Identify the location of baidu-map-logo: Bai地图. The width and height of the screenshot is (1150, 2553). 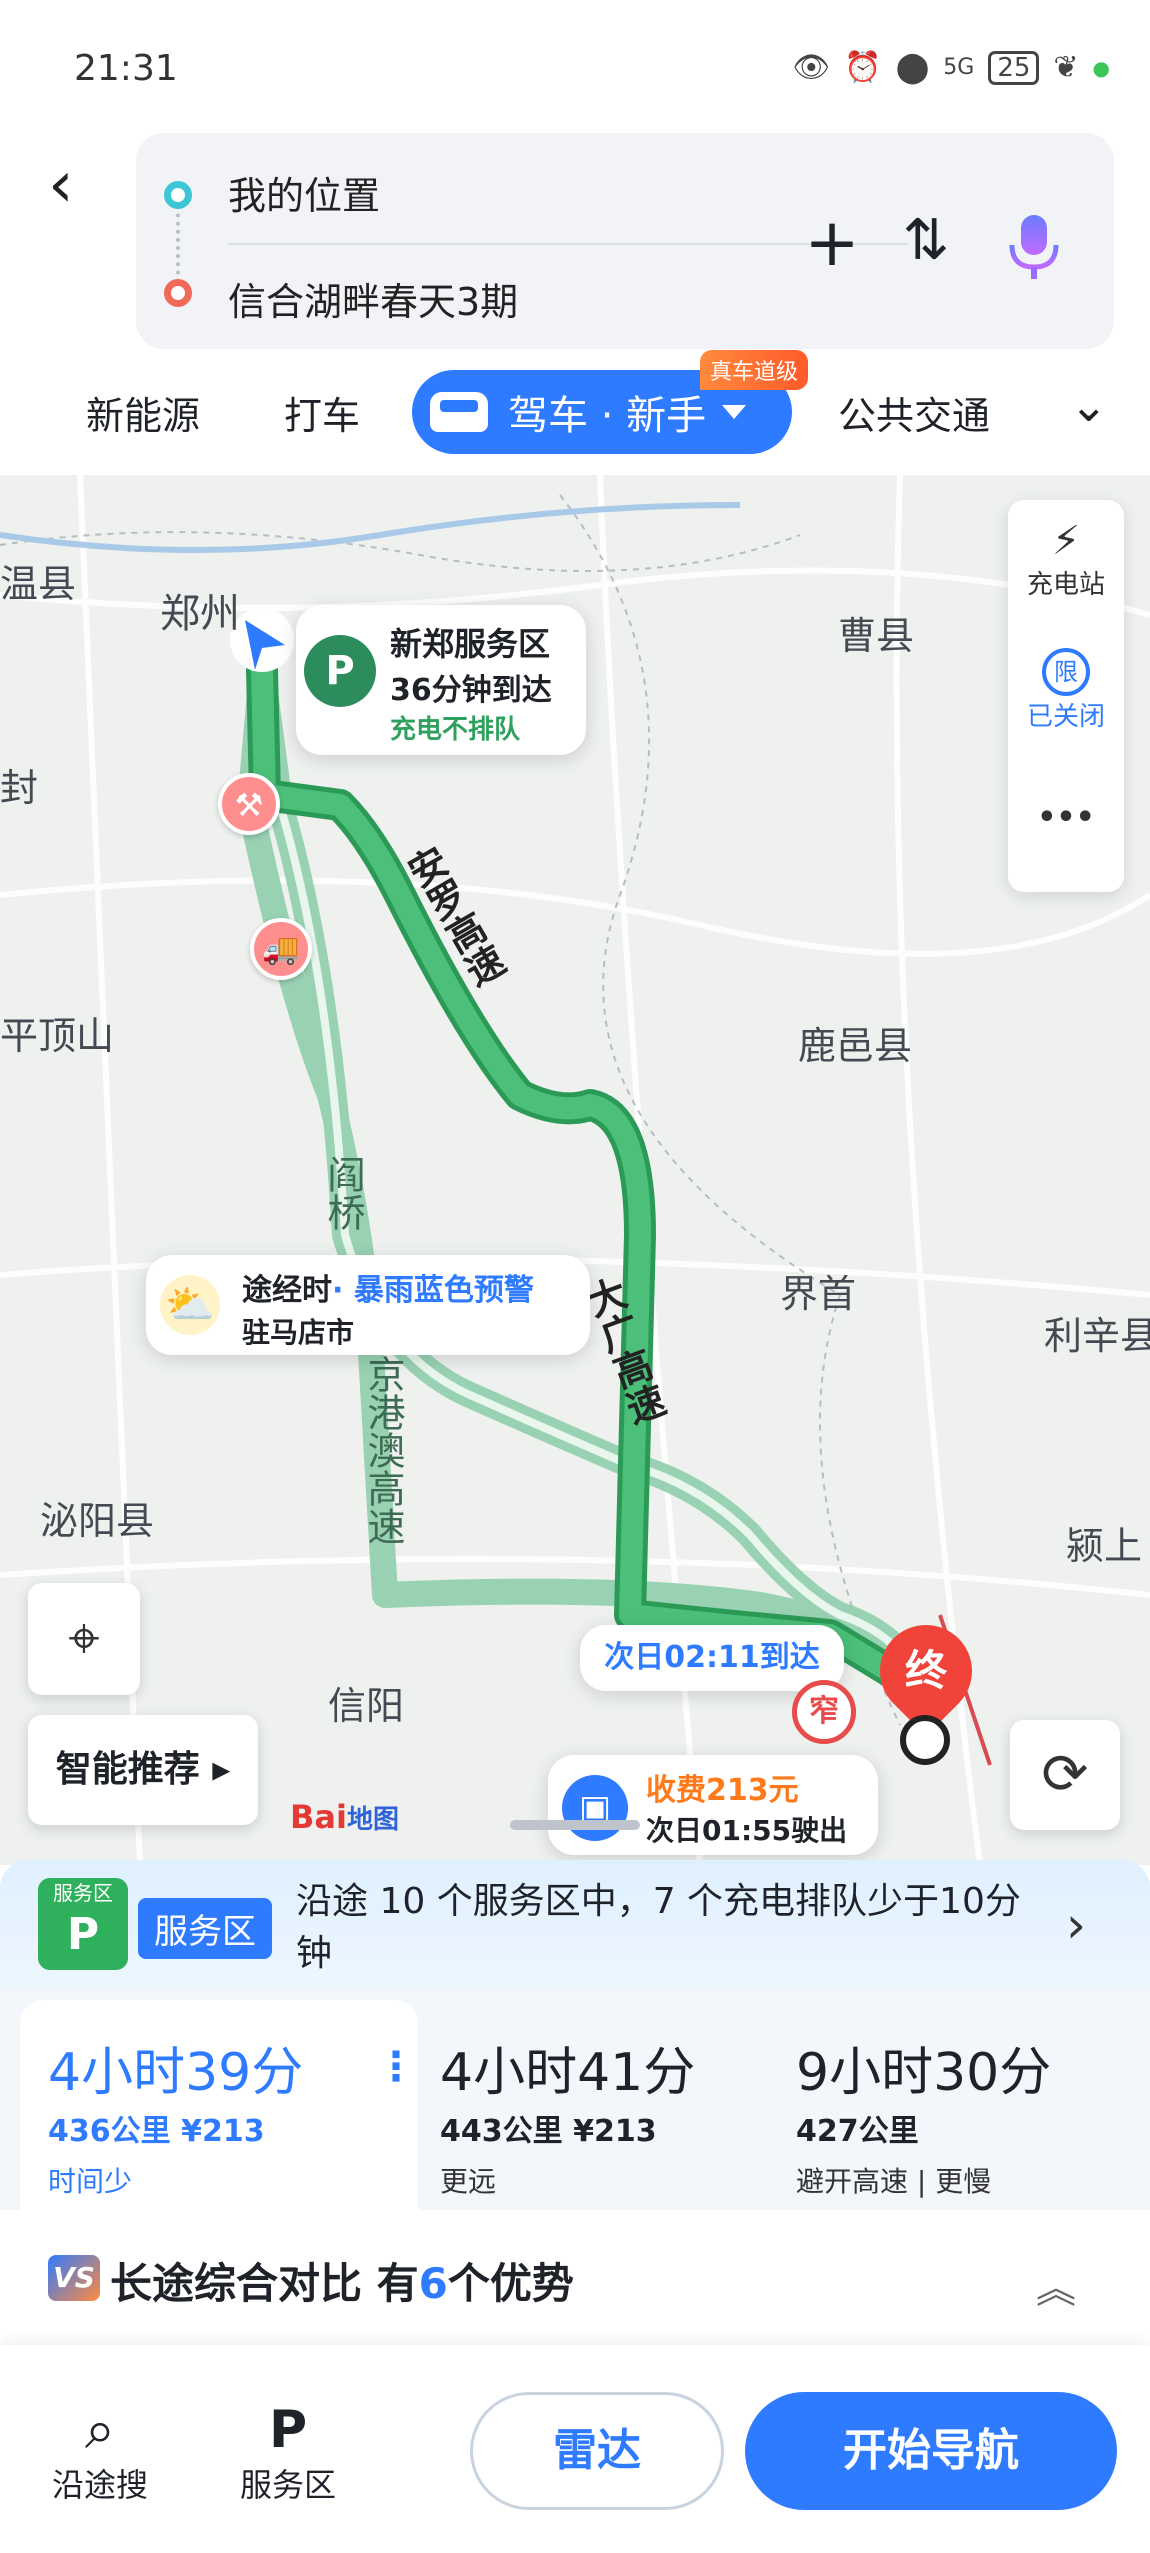
(344, 1817).